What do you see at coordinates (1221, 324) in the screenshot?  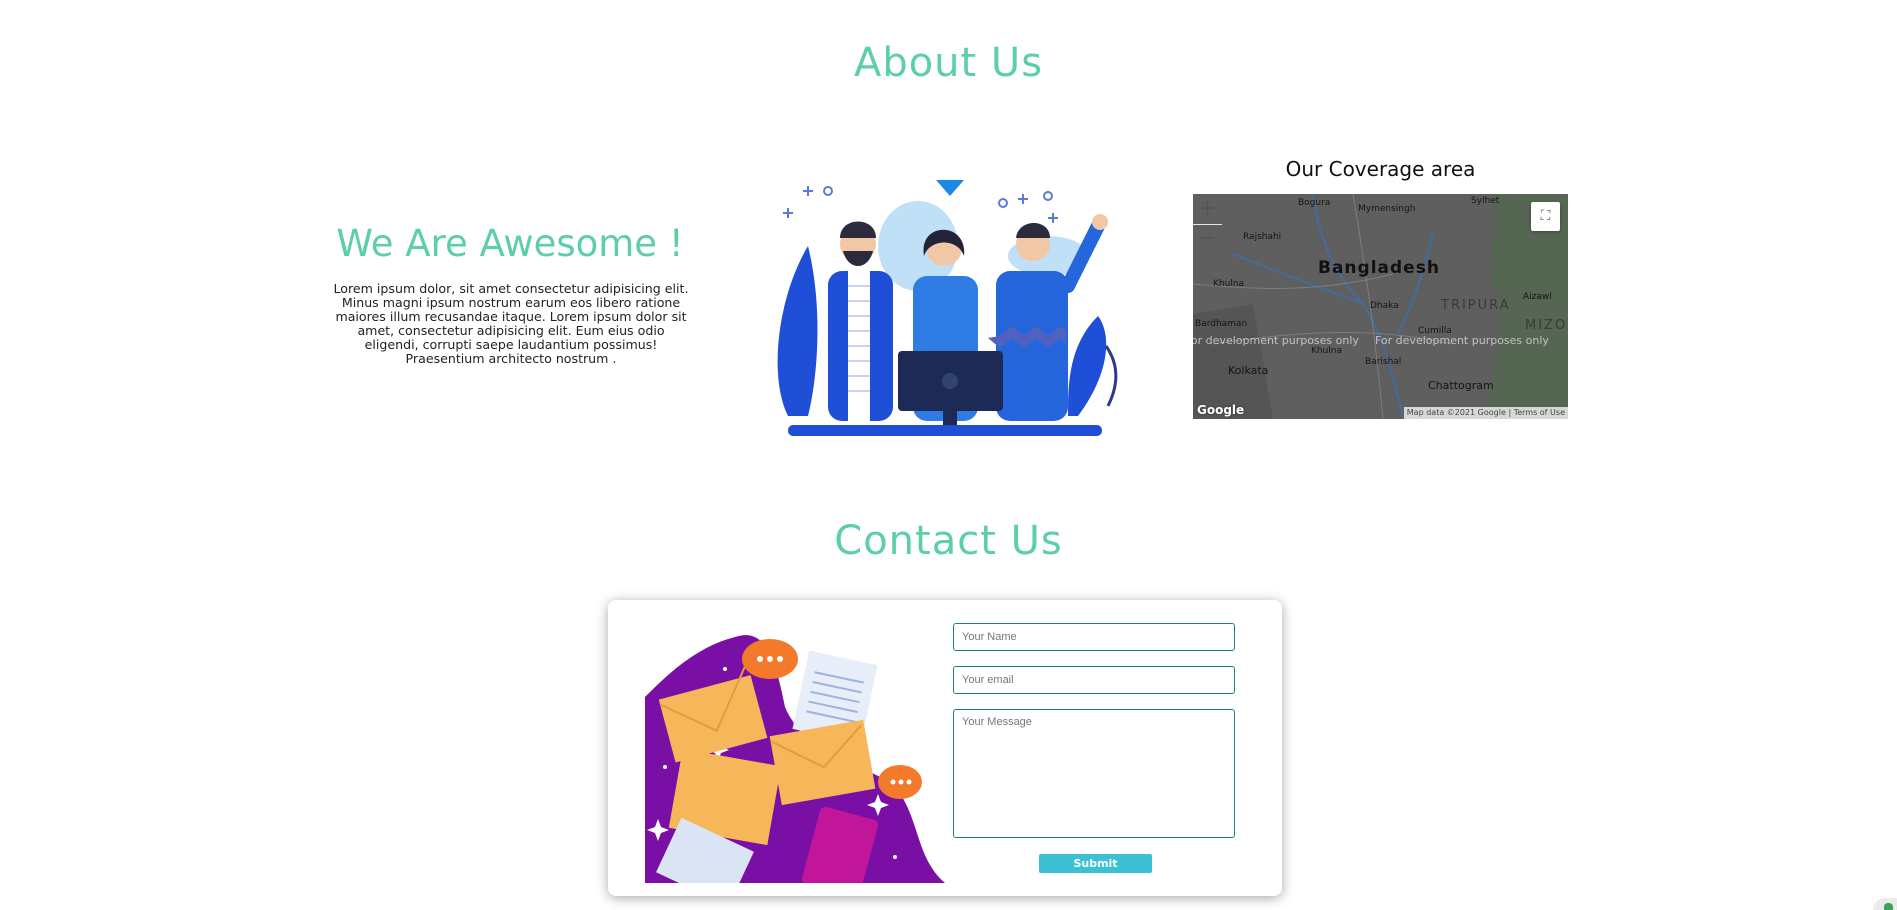 I see `map-city-bardhaman: Bardhaman` at bounding box center [1221, 324].